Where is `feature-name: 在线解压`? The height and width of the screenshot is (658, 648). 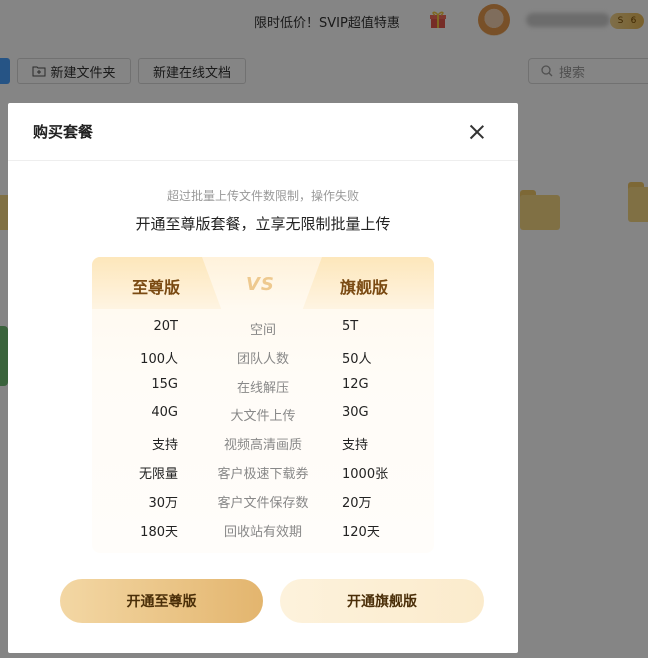 feature-name: 在线解压 is located at coordinates (262, 388).